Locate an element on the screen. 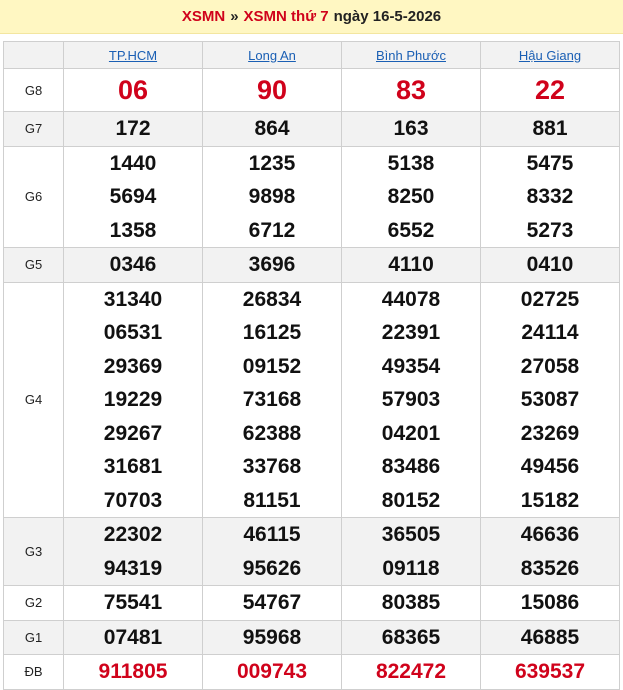 Image resolution: width=623 pixels, height=690 pixels. result-cell: 1440 5694 1358 is located at coordinates (133, 196).